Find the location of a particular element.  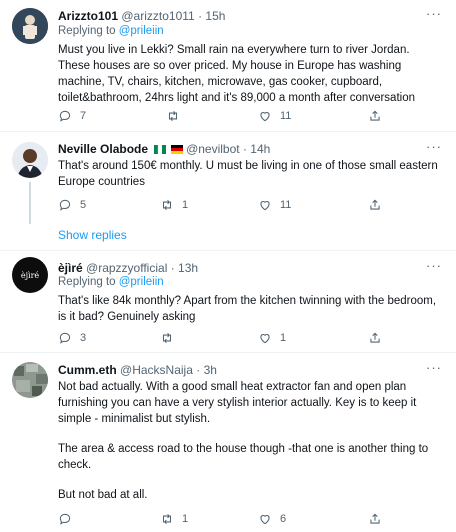

display-name: Arizzto101 is located at coordinates (88, 16).